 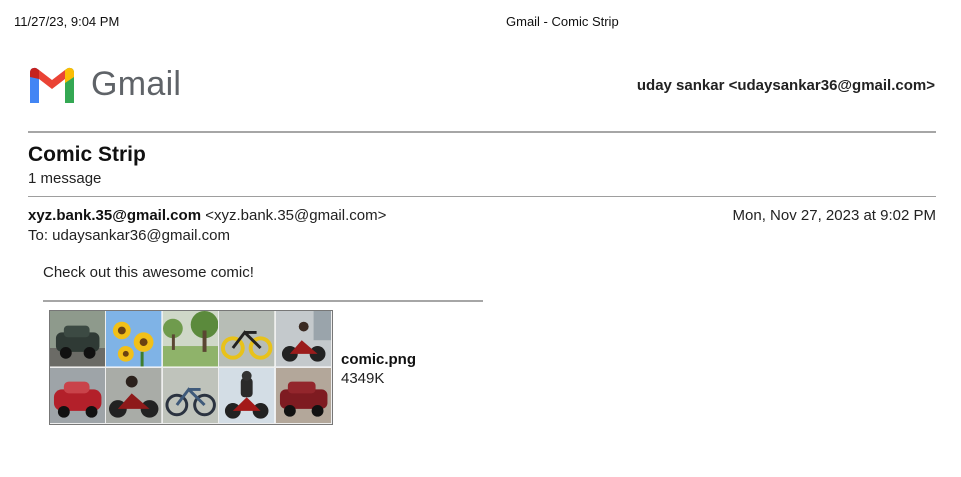 What do you see at coordinates (296, 215) in the screenshot?
I see `sender-address: <xyz.bank.35@gmail.com>` at bounding box center [296, 215].